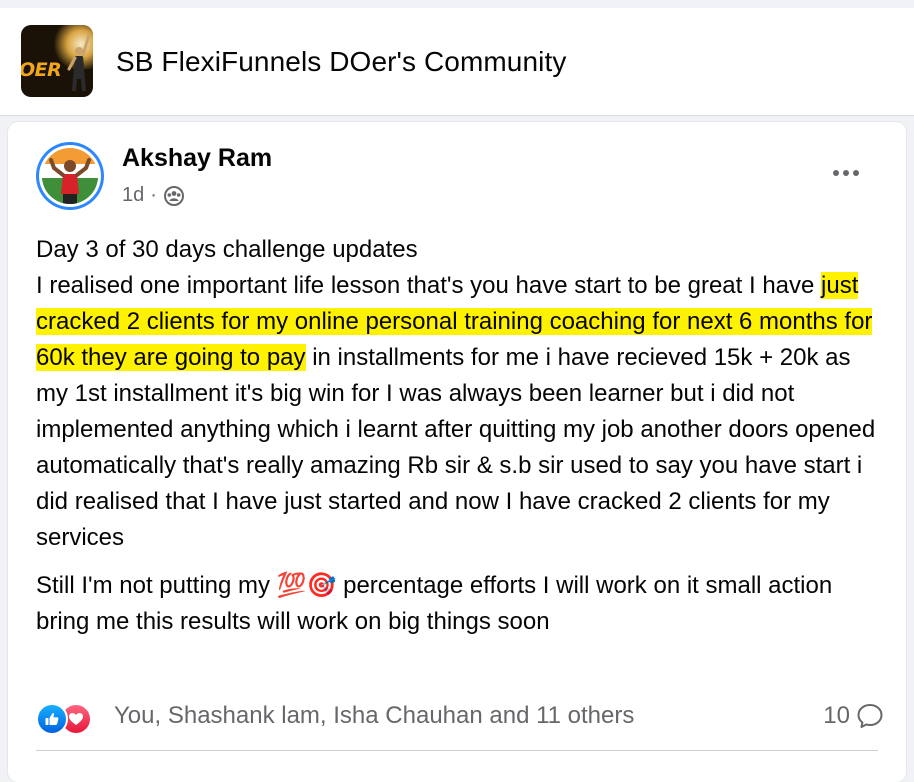 The height and width of the screenshot is (782, 914). I want to click on reaction-icons, so click(71, 718).